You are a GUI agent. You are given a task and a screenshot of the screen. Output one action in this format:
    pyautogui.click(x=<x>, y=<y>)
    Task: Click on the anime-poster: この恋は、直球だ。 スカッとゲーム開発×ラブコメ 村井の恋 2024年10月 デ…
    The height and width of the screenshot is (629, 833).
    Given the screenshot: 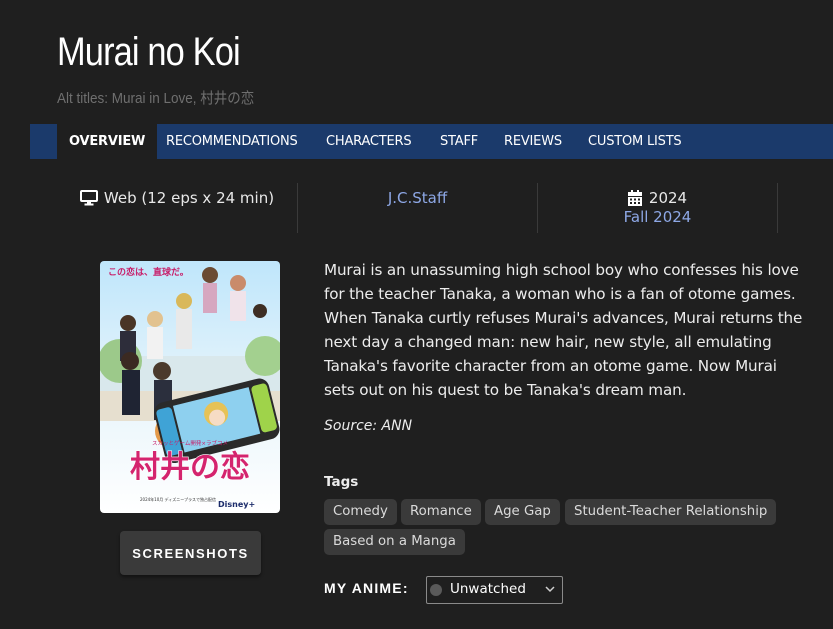 What is the action you would take?
    pyautogui.click(x=190, y=387)
    